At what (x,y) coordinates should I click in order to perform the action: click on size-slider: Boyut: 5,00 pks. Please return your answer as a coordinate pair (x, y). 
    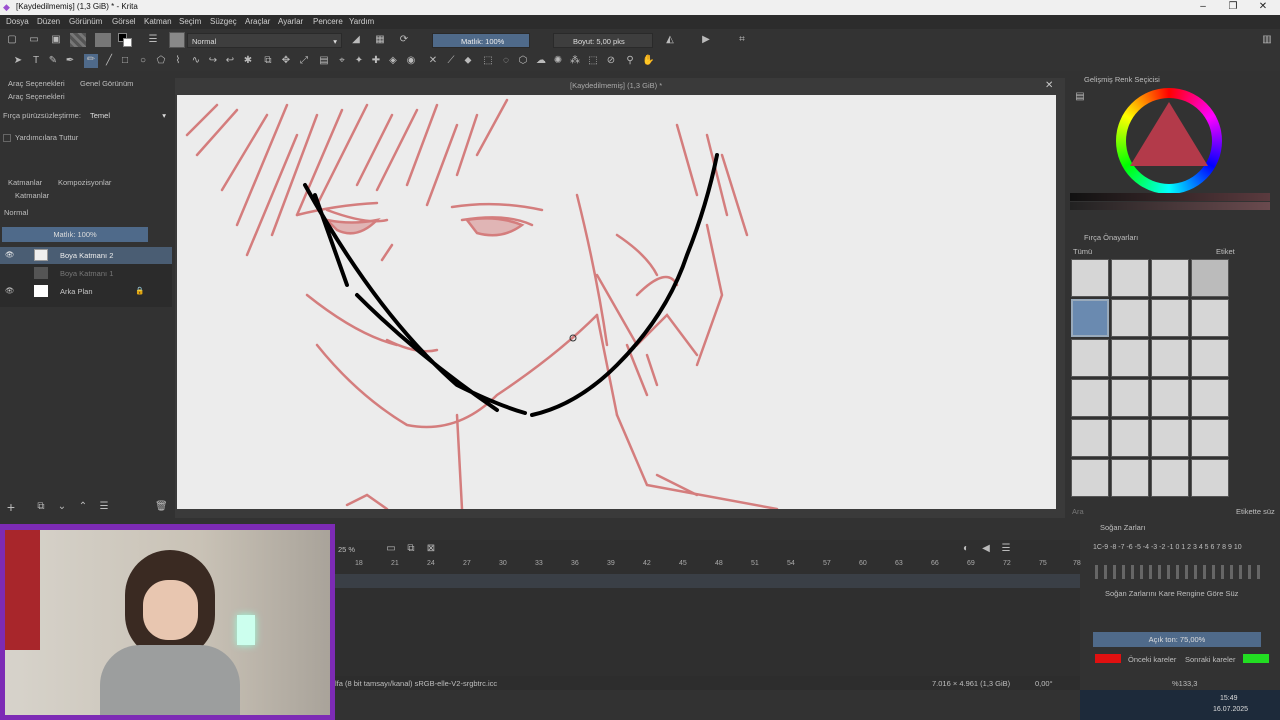
    Looking at the image, I should click on (603, 40).